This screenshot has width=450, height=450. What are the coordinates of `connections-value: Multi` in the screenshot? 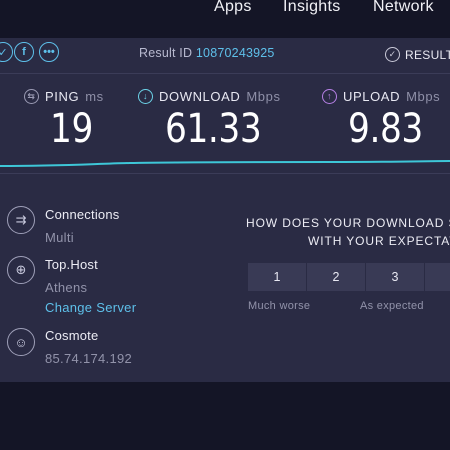 It's located at (59, 237).